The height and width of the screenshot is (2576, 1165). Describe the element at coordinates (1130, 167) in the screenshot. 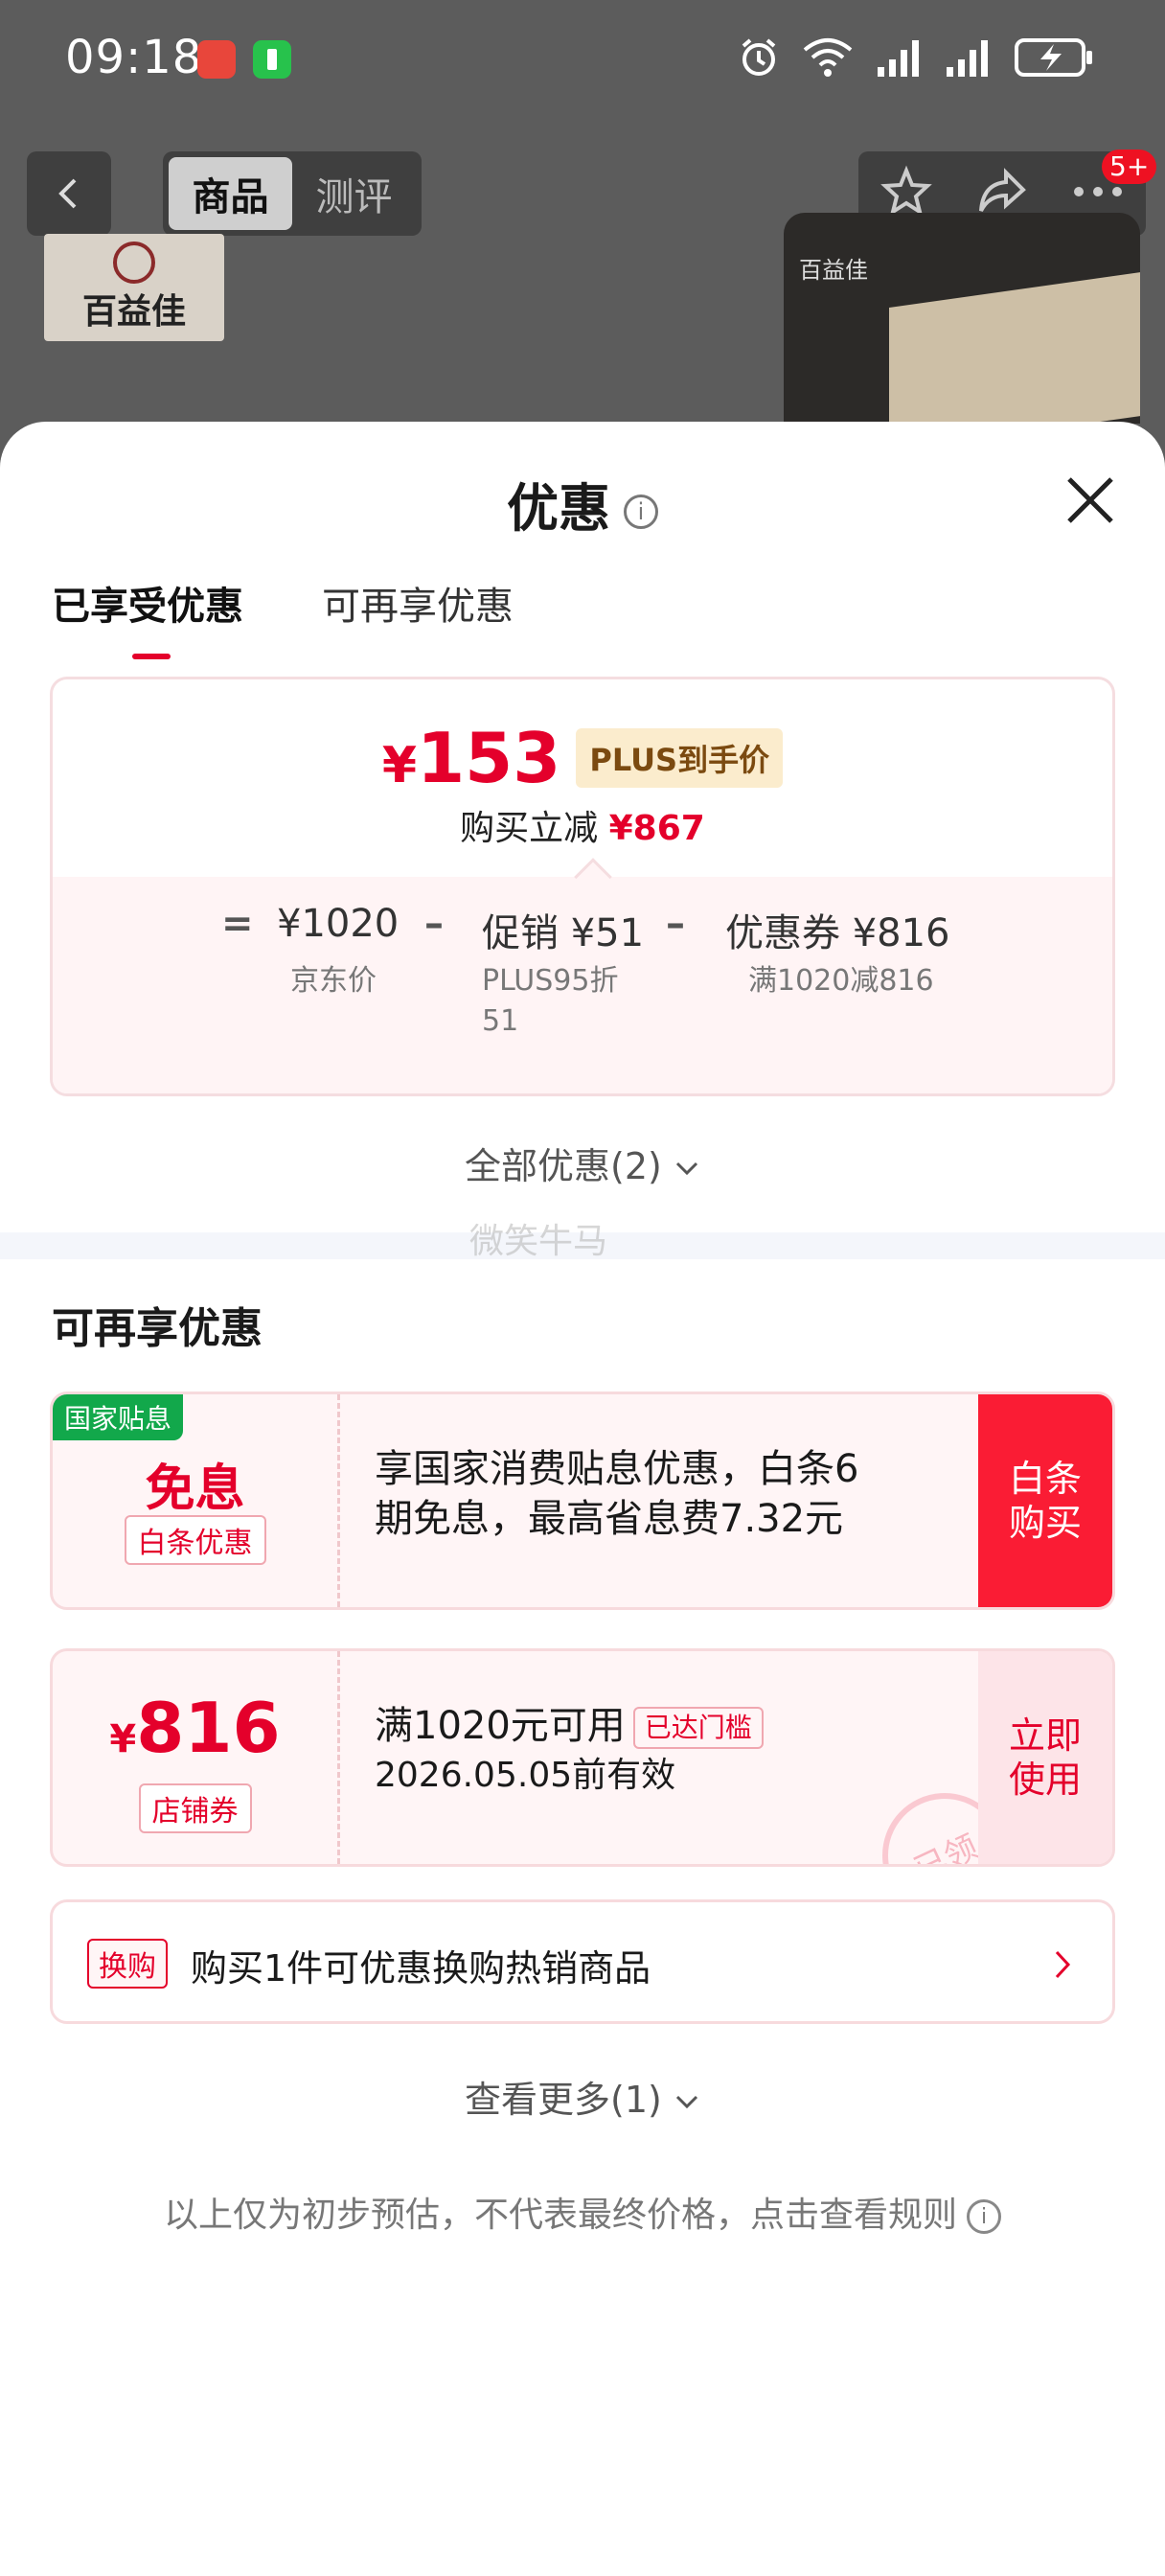

I see `notification-badge: 5+` at that location.